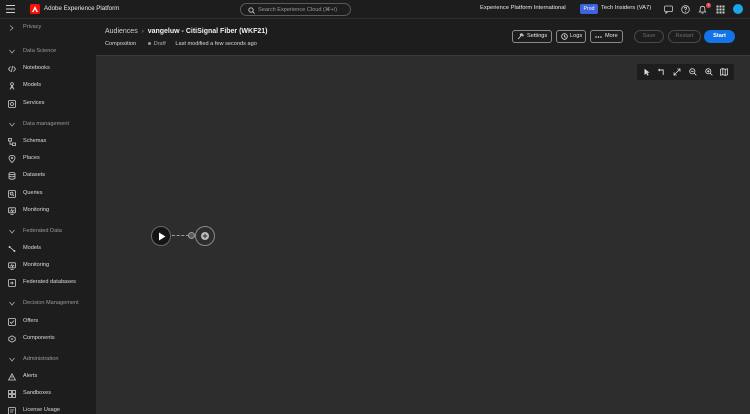 This screenshot has width=750, height=414. I want to click on more-ellipsis-icon, so click(598, 36).